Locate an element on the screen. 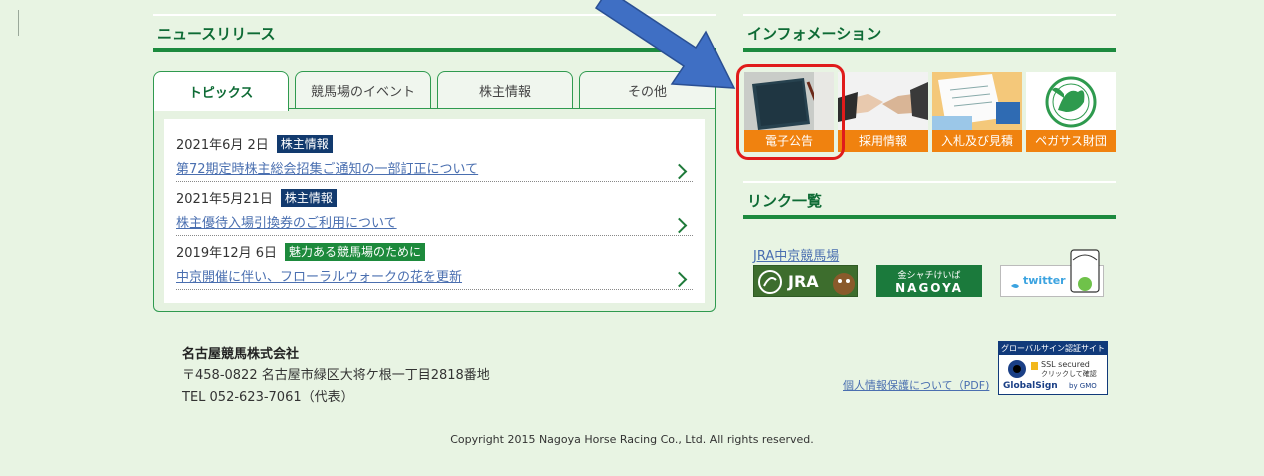  tile-pegasus-foundation: ペガサス財団 is located at coordinates (1071, 112).